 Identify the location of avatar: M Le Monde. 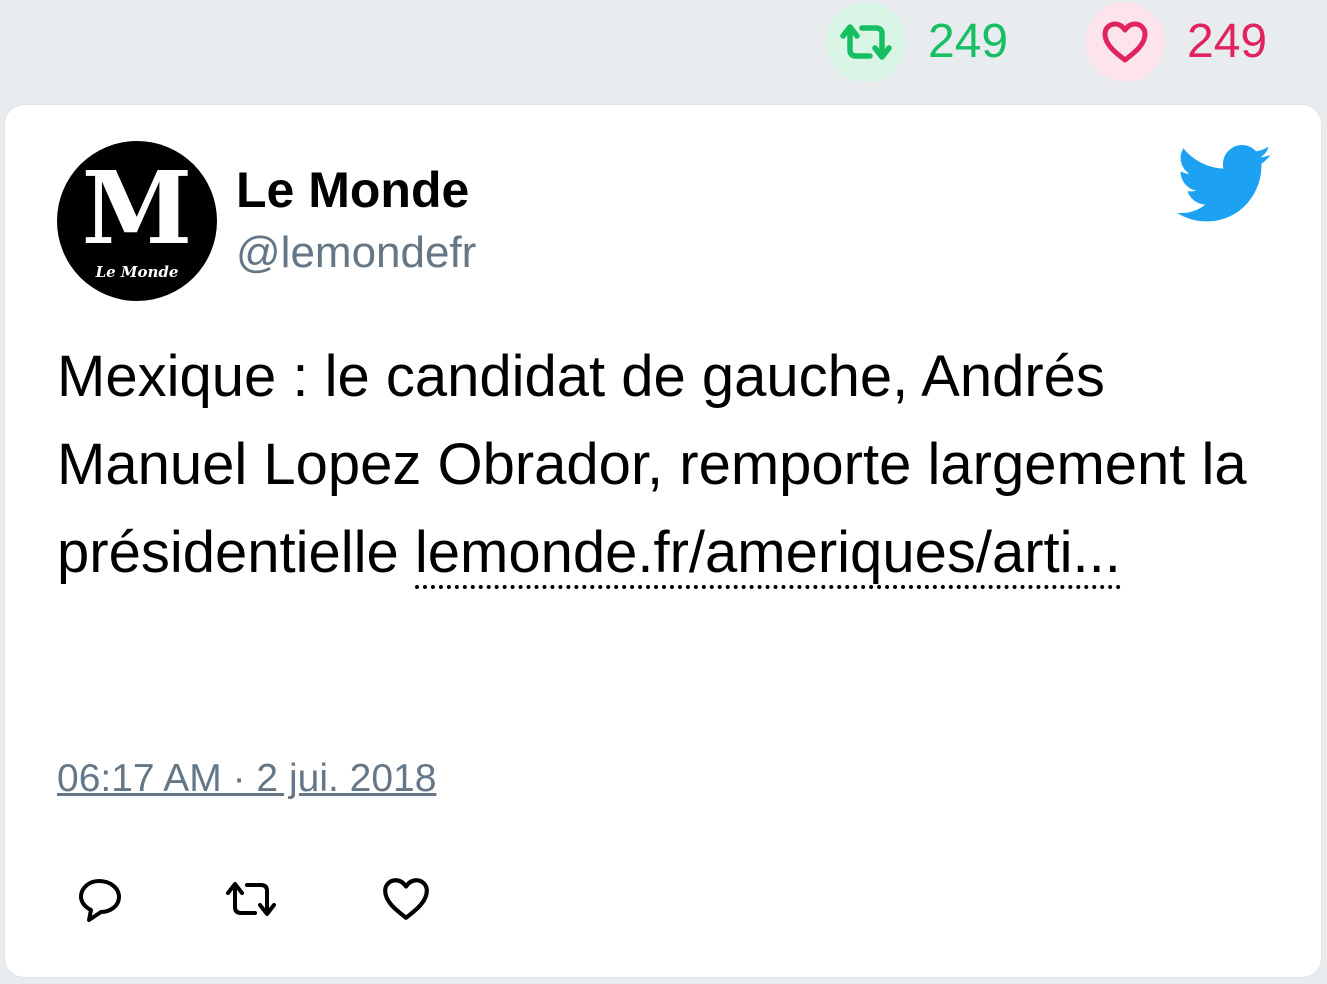
(137, 221).